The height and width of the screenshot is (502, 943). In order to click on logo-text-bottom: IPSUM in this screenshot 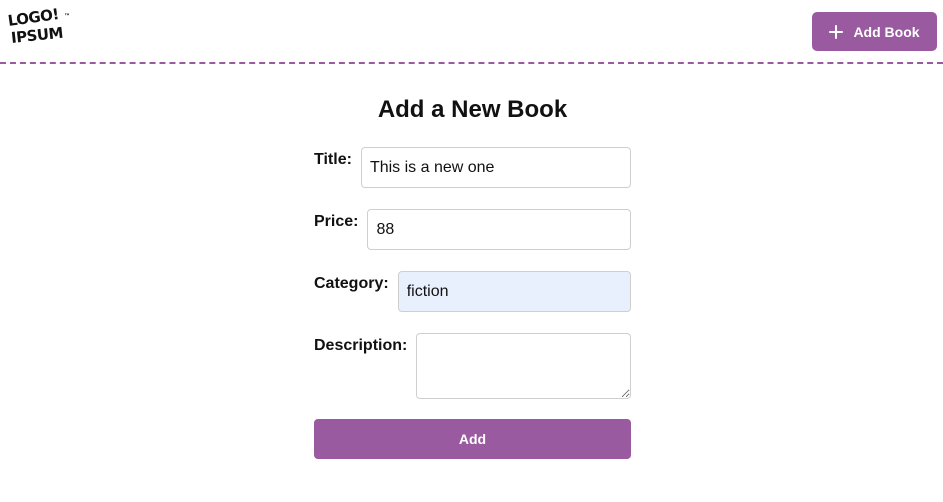, I will do `click(37, 35)`.